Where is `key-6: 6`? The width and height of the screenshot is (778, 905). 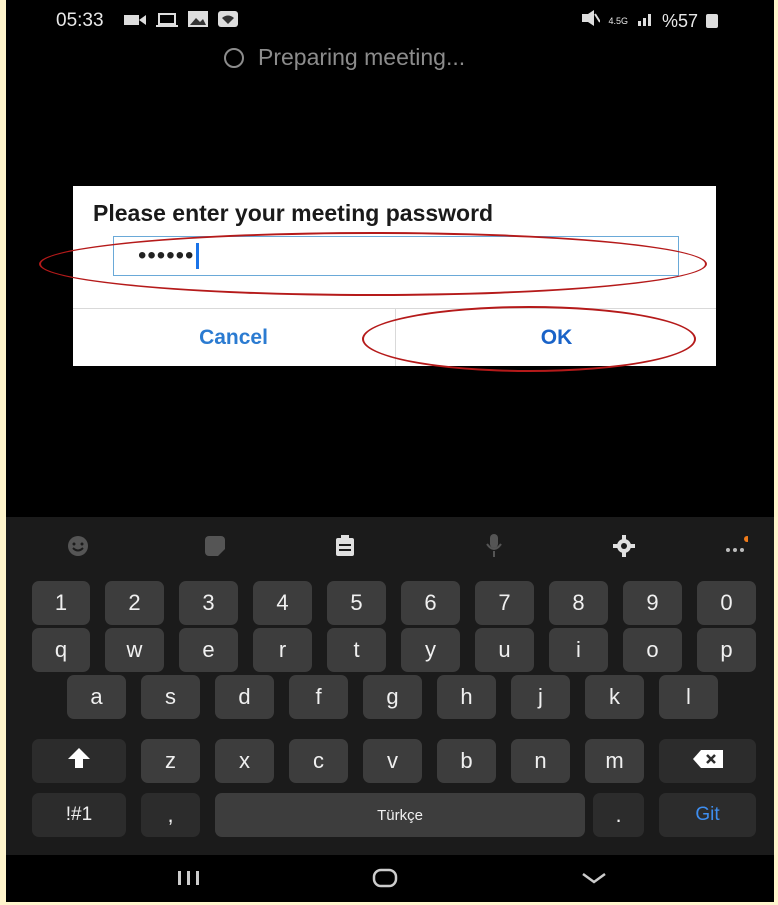
key-6: 6 is located at coordinates (430, 603).